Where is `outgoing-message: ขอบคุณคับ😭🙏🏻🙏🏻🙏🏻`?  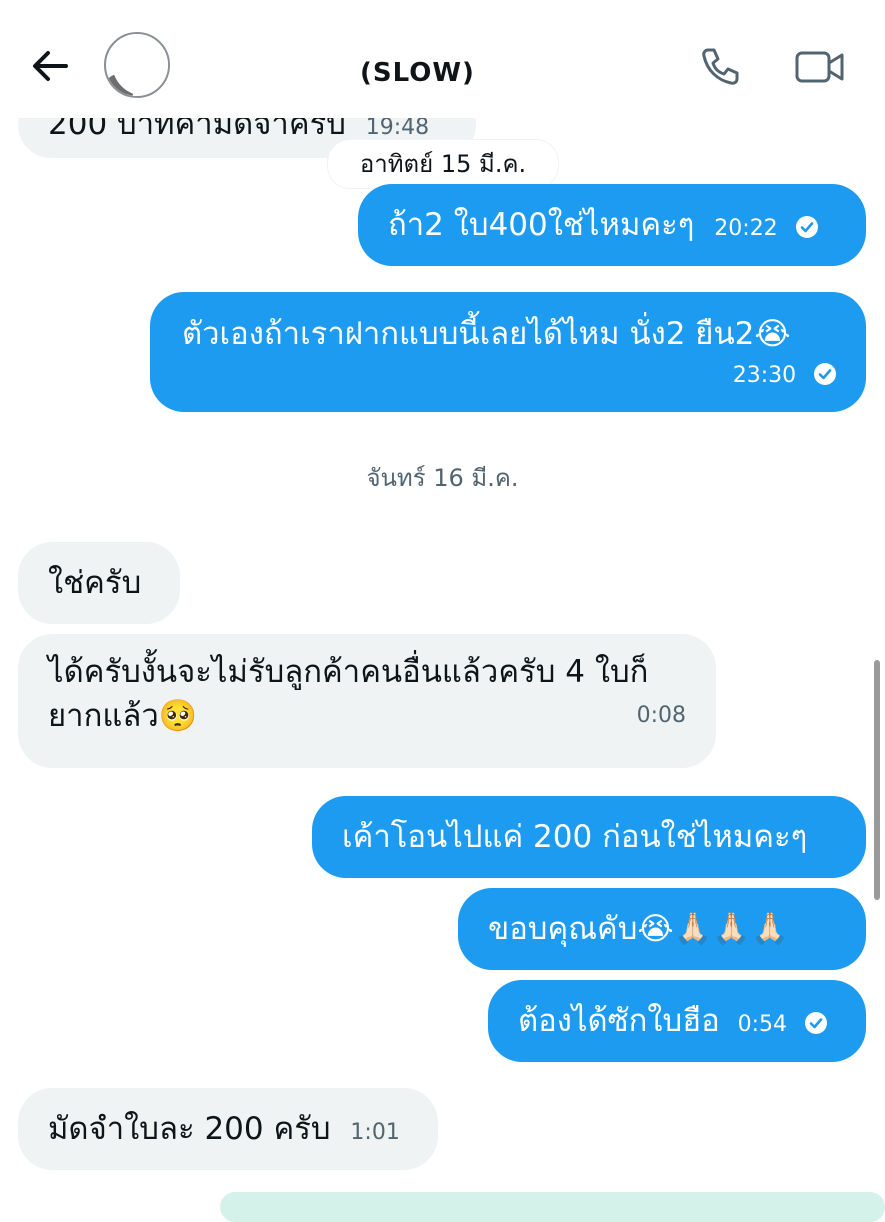 outgoing-message: ขอบคุณคับ😭🙏🏻🙏🏻🙏🏻 is located at coordinates (662, 929).